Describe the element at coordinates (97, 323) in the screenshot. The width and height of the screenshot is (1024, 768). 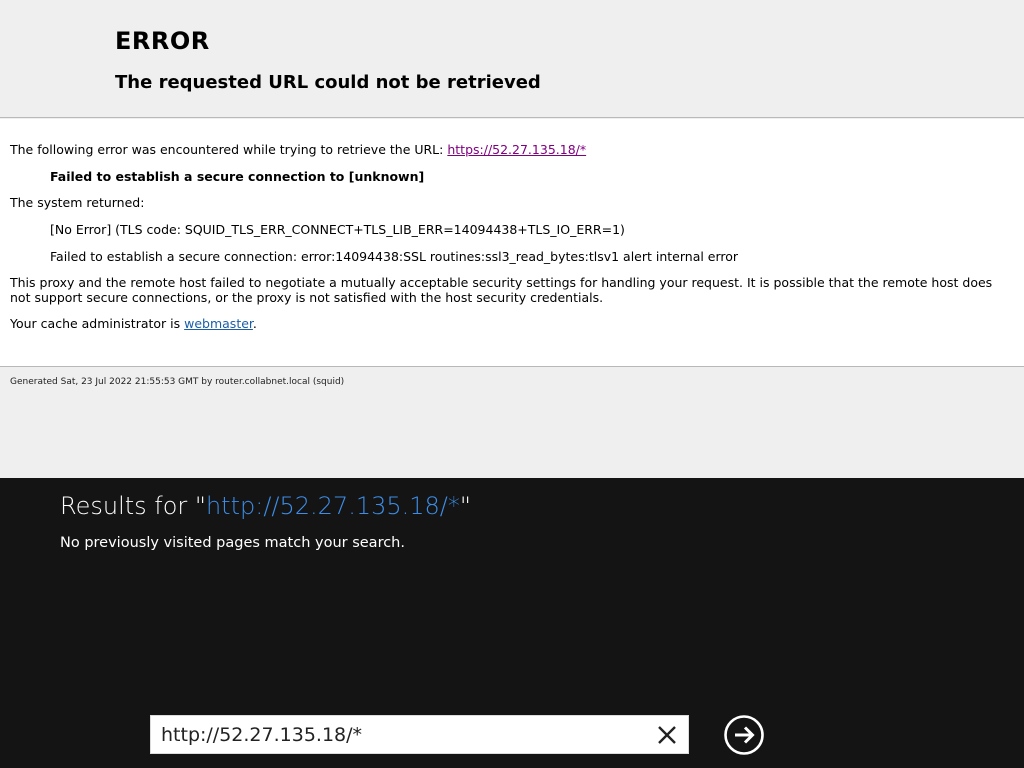
I see `admin-text: Your cache administrator is` at that location.